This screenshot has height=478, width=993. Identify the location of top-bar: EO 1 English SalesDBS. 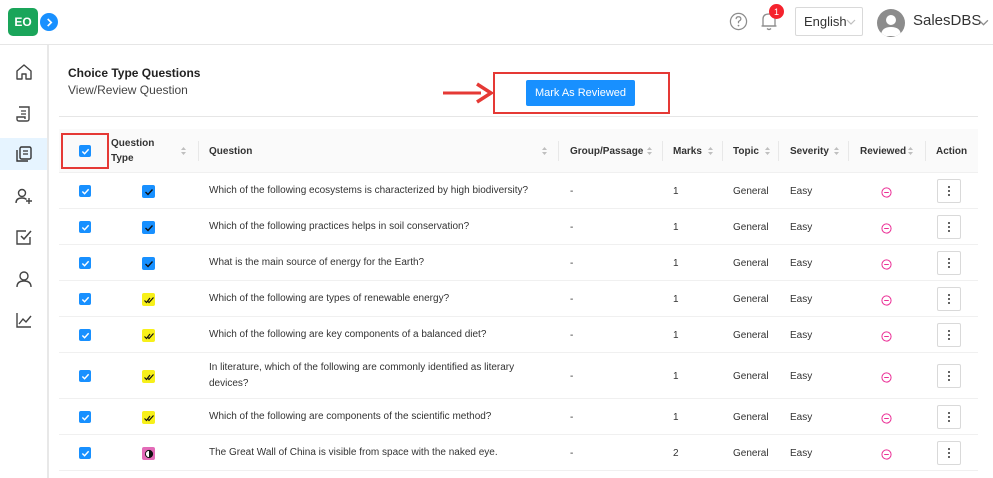
(496, 22).